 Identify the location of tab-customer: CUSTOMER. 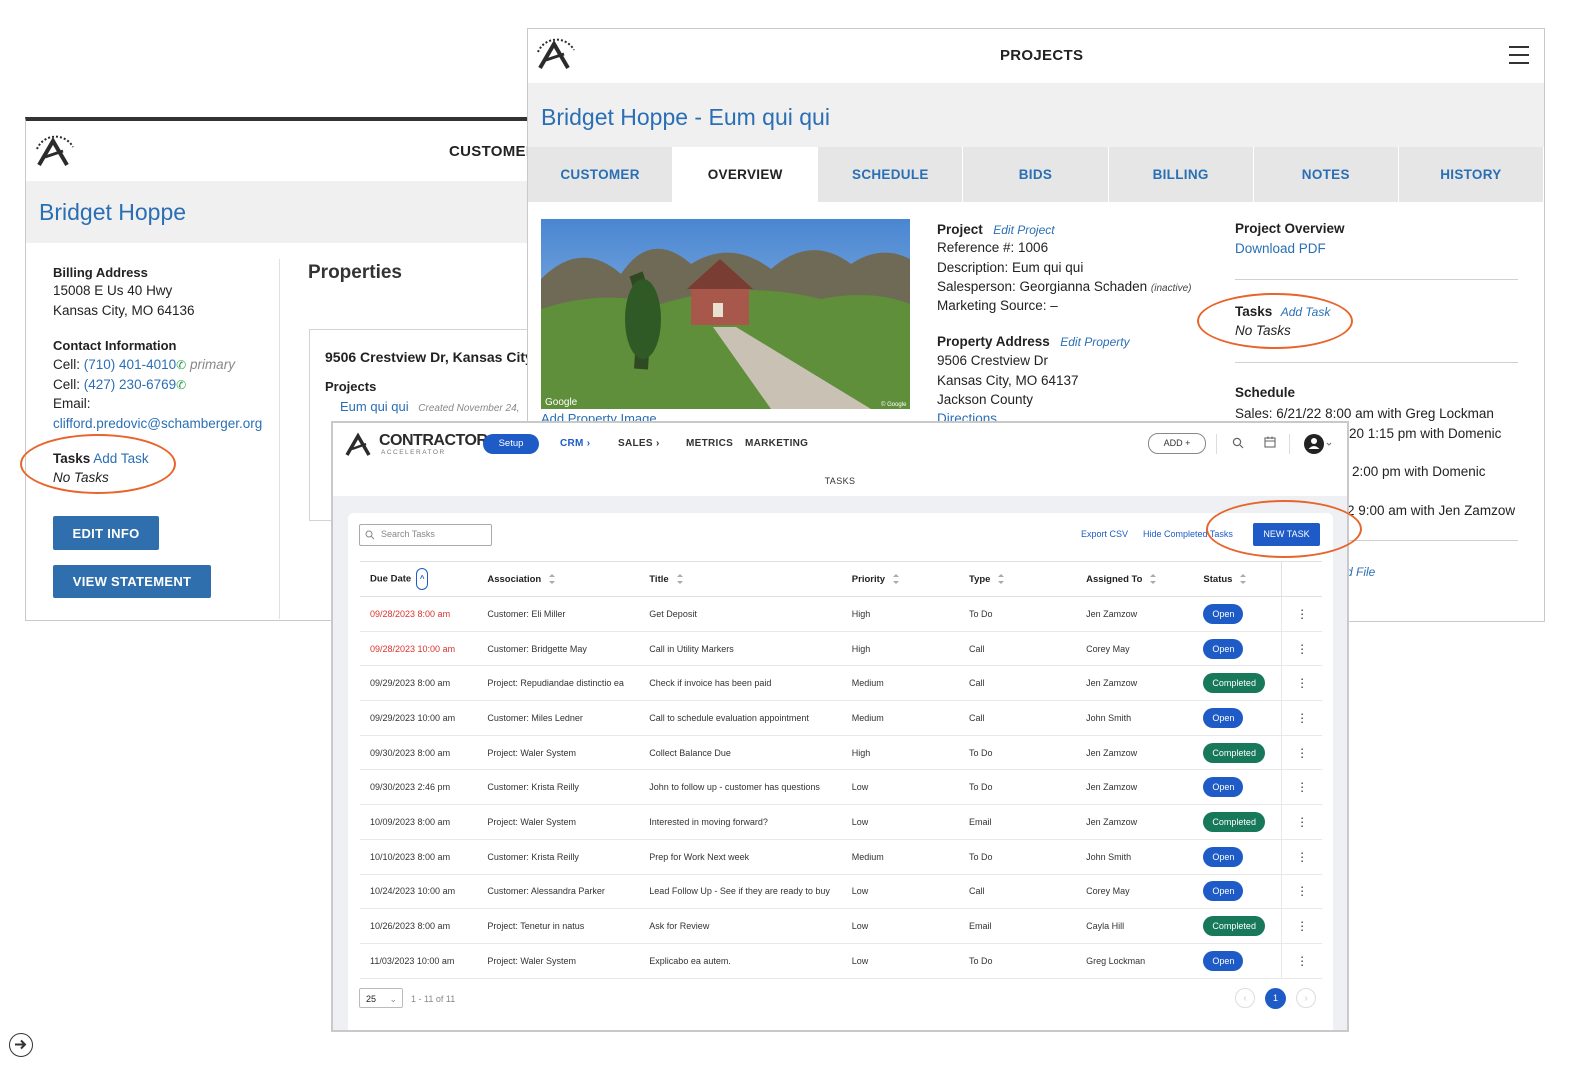
(601, 174).